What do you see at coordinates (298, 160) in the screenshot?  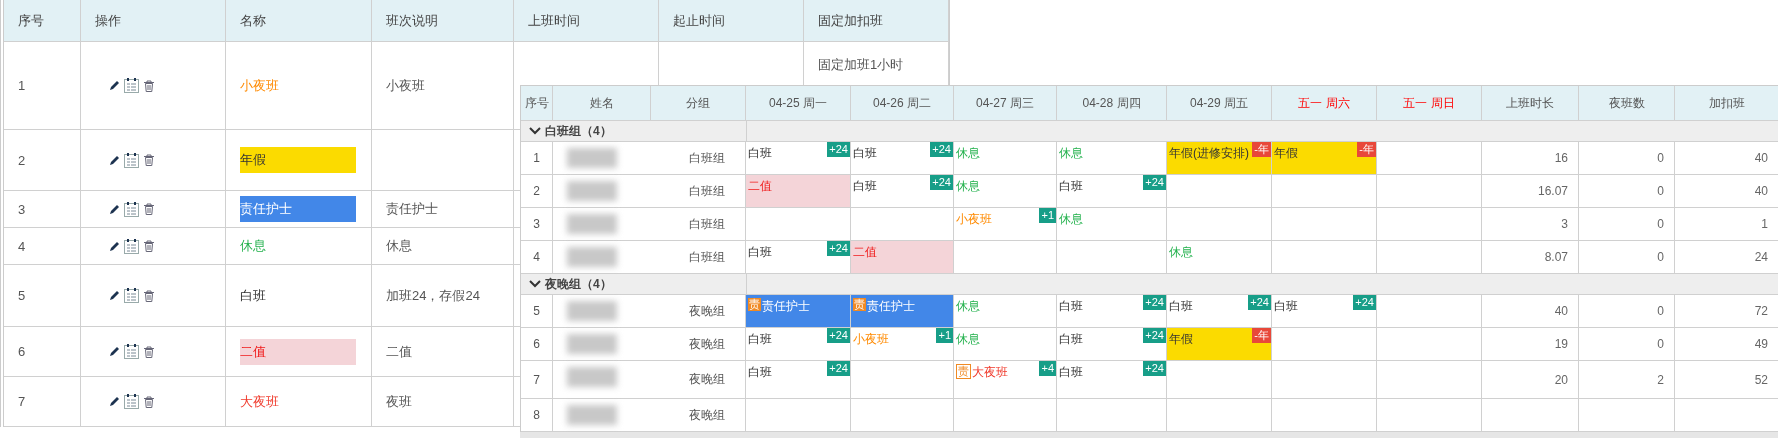 I see `shift-name: 年假` at bounding box center [298, 160].